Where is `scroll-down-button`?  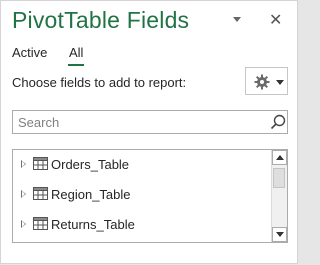 scroll-down-button is located at coordinates (279, 234).